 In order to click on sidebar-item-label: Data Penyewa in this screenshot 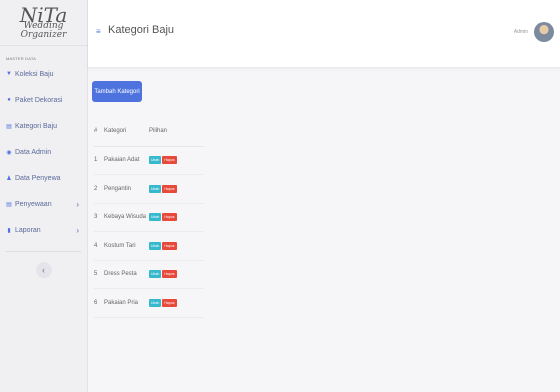, I will do `click(38, 178)`.